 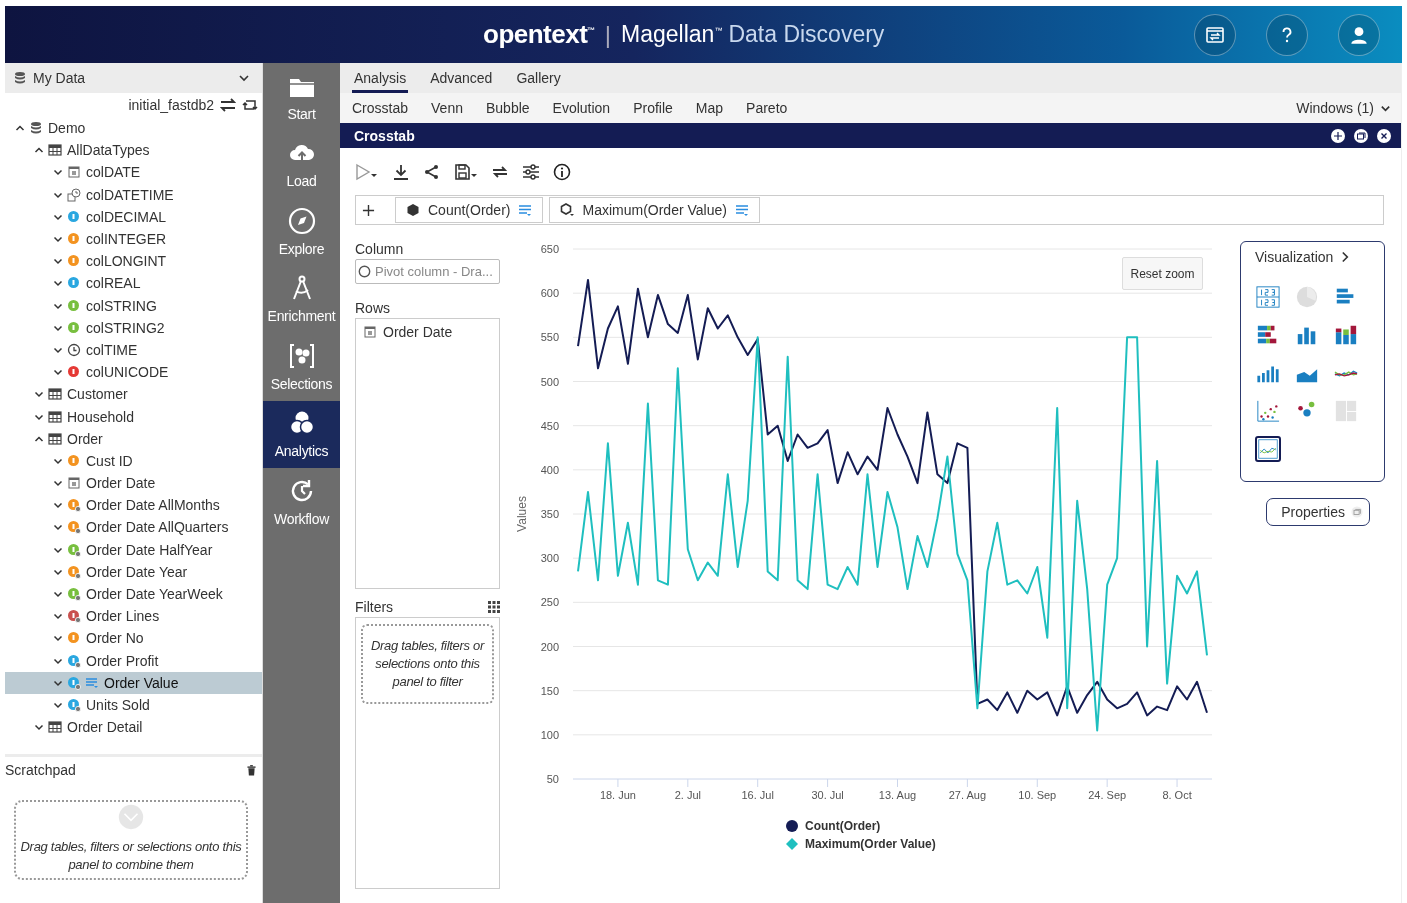 What do you see at coordinates (1215, 34) in the screenshot?
I see `switch-window-button` at bounding box center [1215, 34].